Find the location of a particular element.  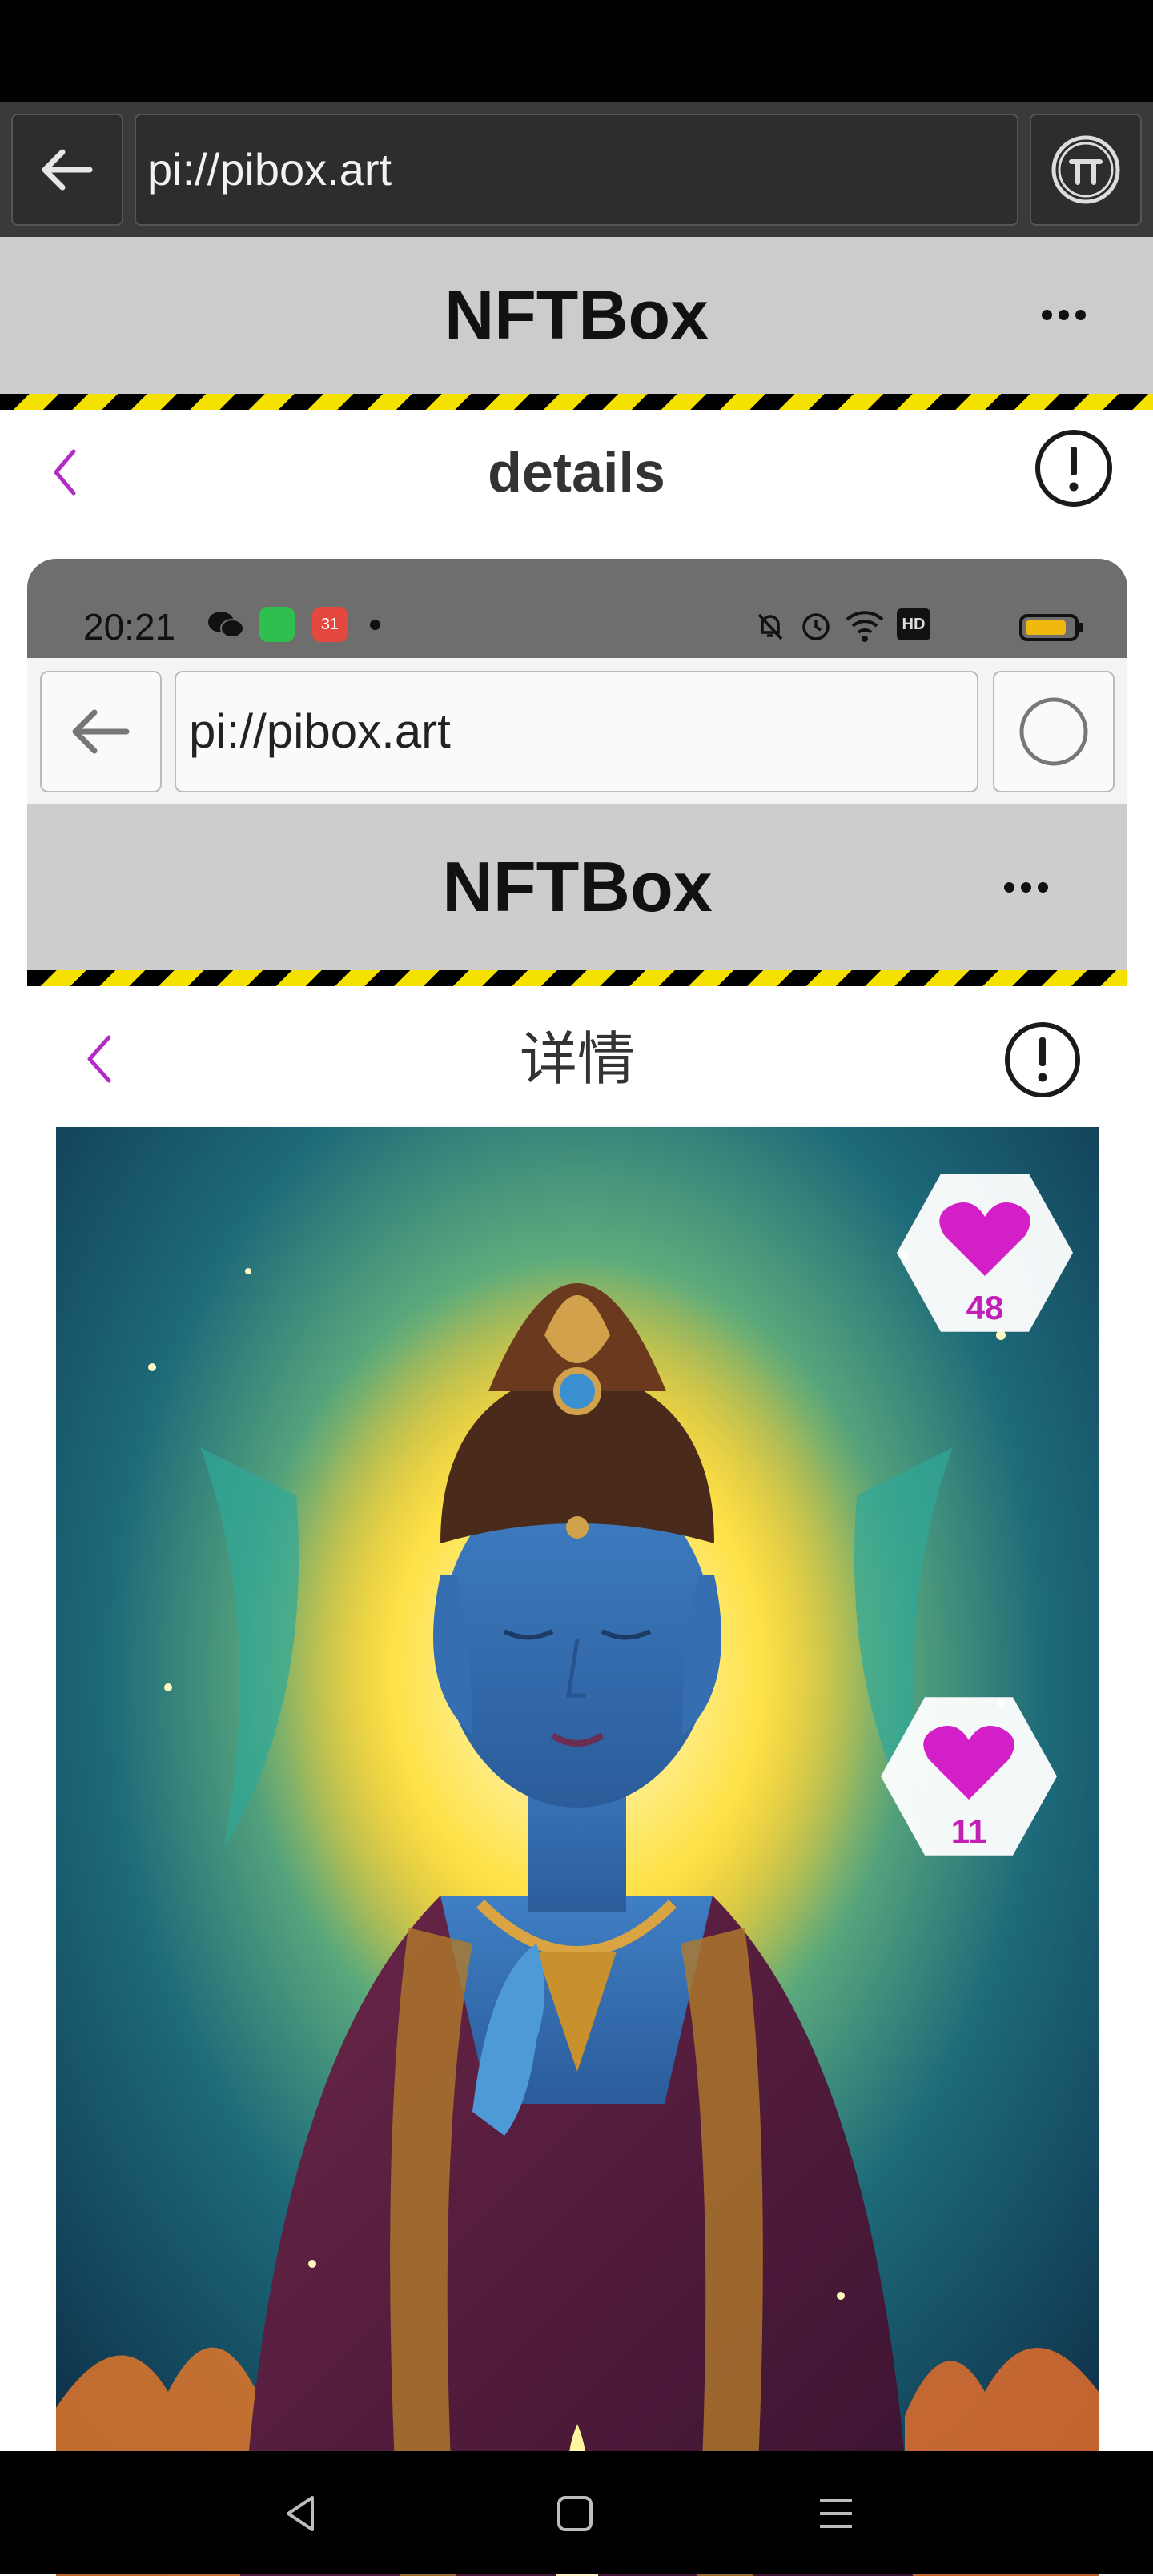

url-field: pi://pibox.art is located at coordinates (576, 170).